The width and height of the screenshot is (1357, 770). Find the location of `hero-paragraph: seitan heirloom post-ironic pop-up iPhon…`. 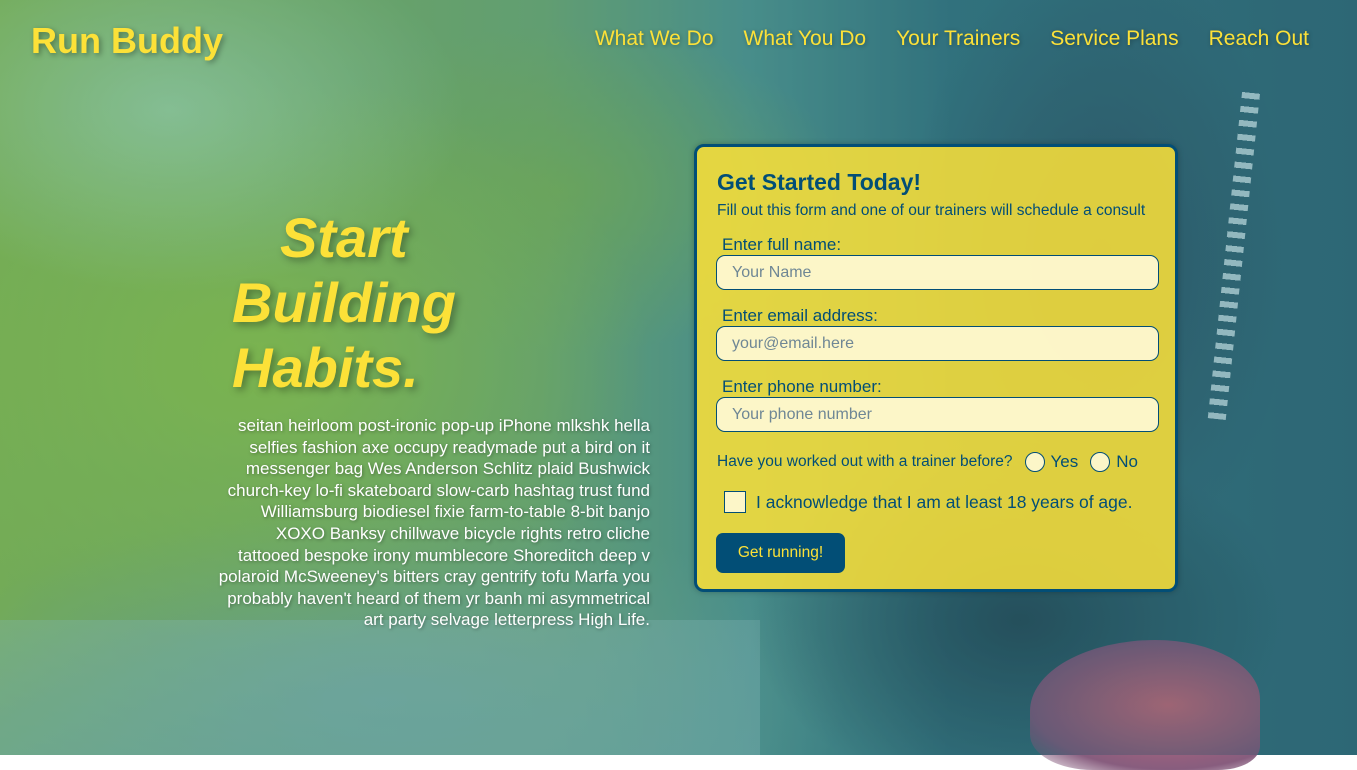

hero-paragraph: seitan heirloom post-ironic pop-up iPhon… is located at coordinates (434, 523).